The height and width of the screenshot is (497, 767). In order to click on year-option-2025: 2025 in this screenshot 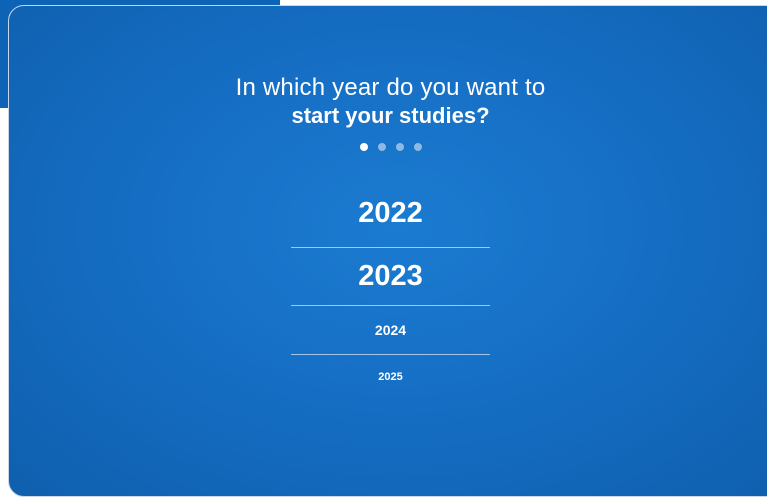, I will do `click(390, 377)`.